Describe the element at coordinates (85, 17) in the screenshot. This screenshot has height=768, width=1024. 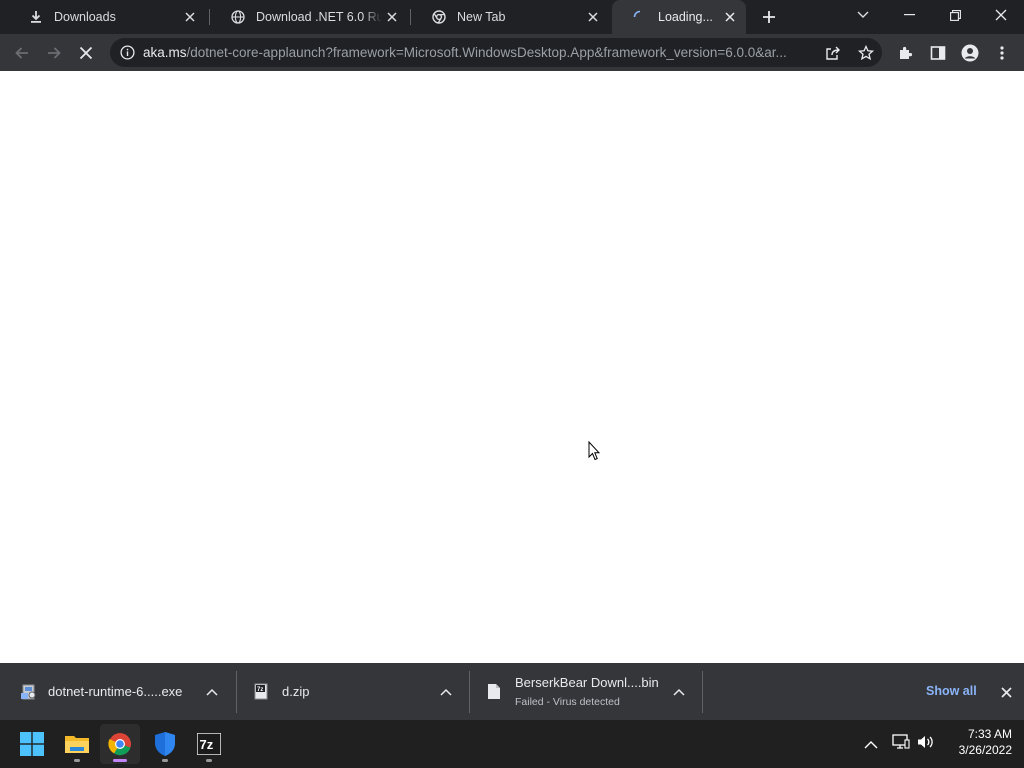
I see `tab-label: Downloads` at that location.